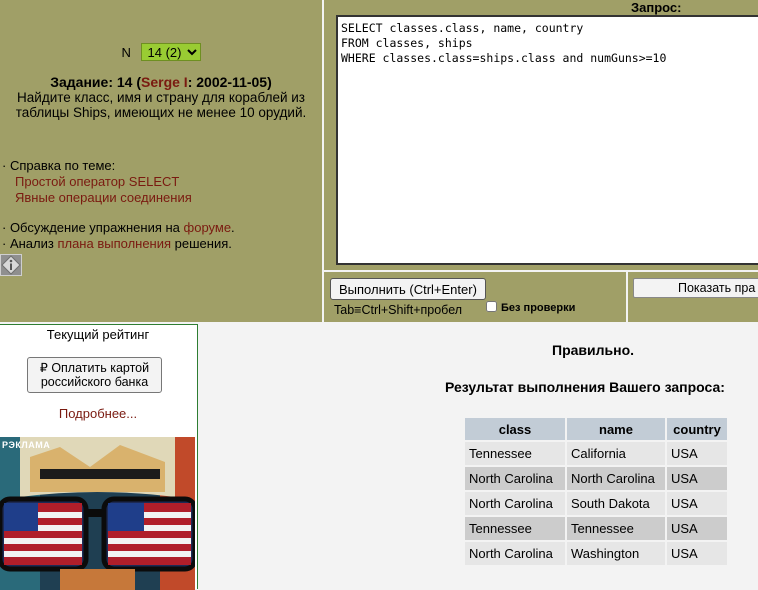 The image size is (758, 590). I want to click on column-header-class: class, so click(515, 429).